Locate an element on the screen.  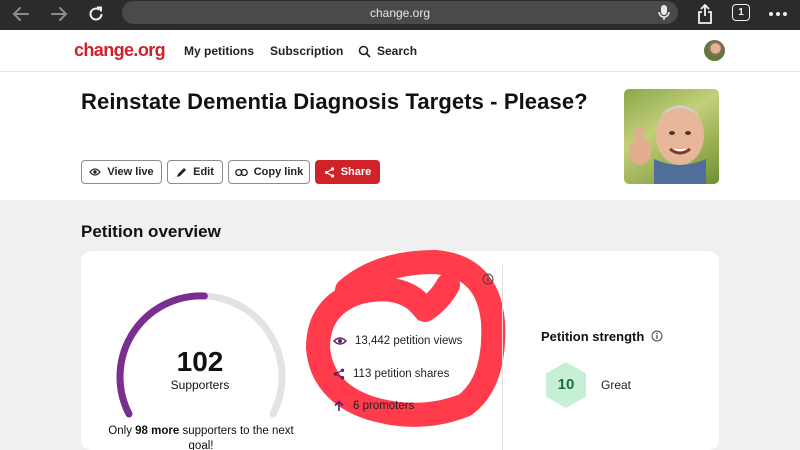
back-arrow-icon is located at coordinates (21, 14).